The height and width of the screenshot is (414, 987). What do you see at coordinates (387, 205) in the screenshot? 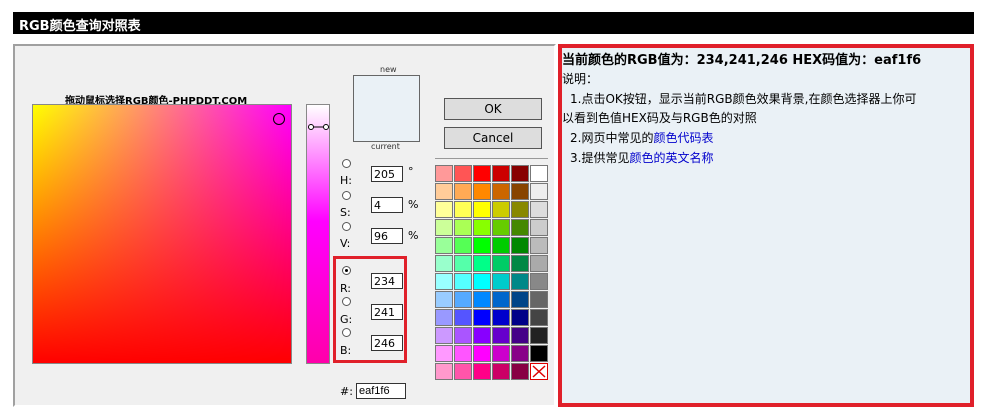
I see `input-s` at bounding box center [387, 205].